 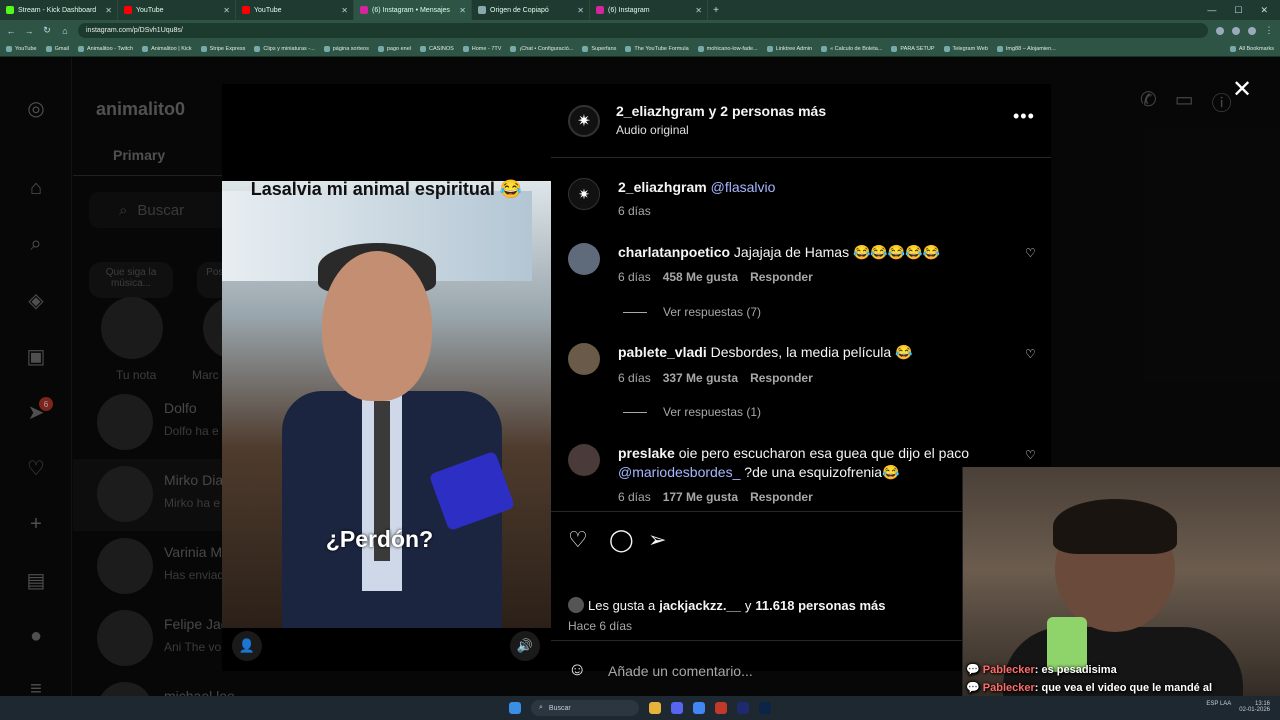 I want to click on browser-tab: Origen de Copiapó ✕, so click(x=531, y=10).